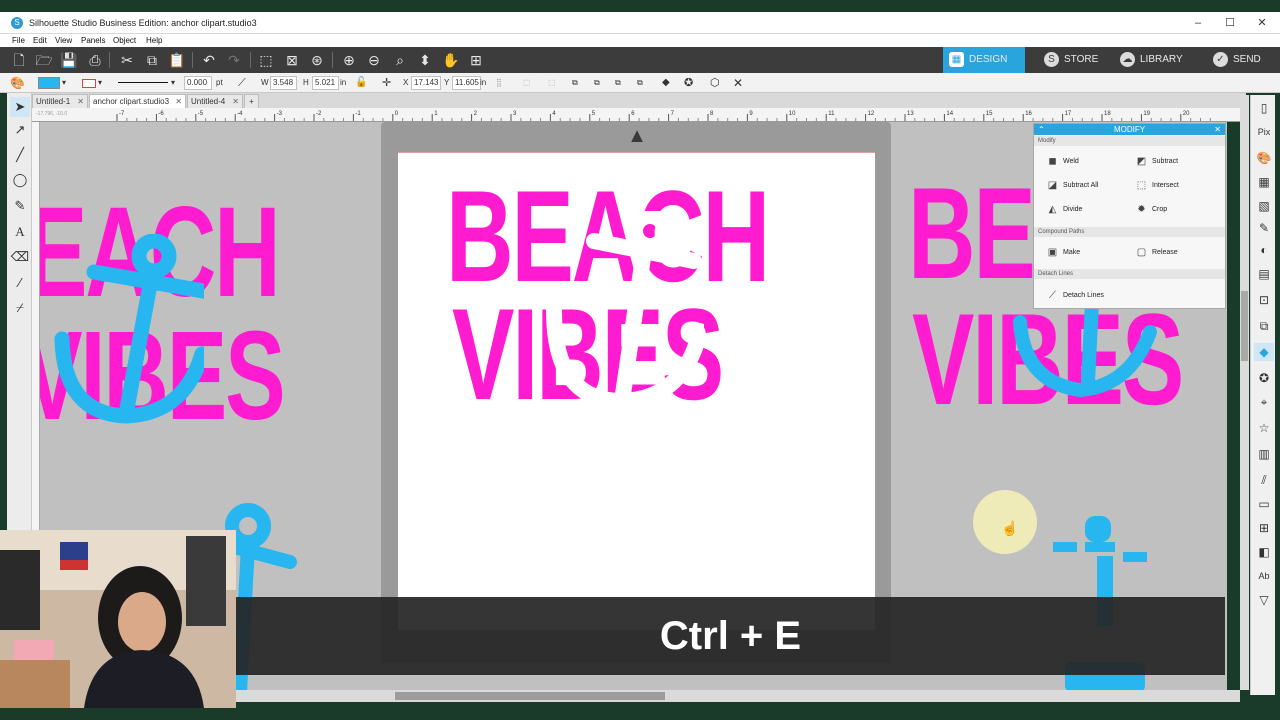  What do you see at coordinates (1264, 428) in the screenshot?
I see `rhinestone-star-icon: ☆` at bounding box center [1264, 428].